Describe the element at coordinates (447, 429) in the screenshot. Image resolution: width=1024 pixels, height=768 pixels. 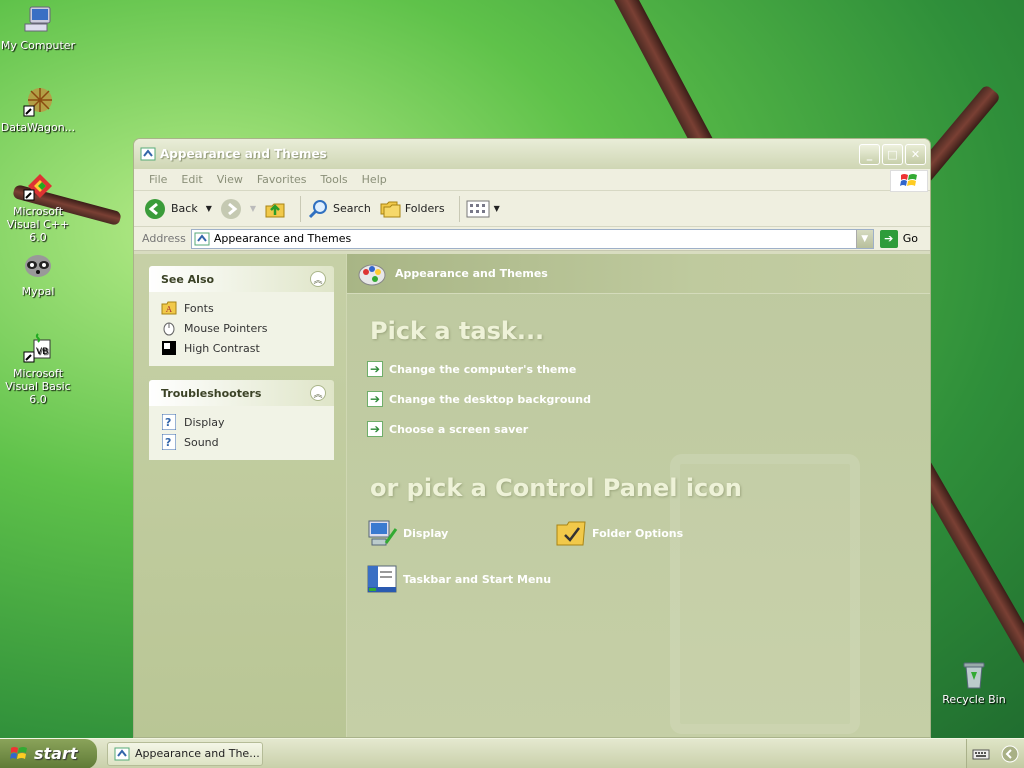
I see `task-choose-screen-saver: ➔ Choose a screen saver` at that location.